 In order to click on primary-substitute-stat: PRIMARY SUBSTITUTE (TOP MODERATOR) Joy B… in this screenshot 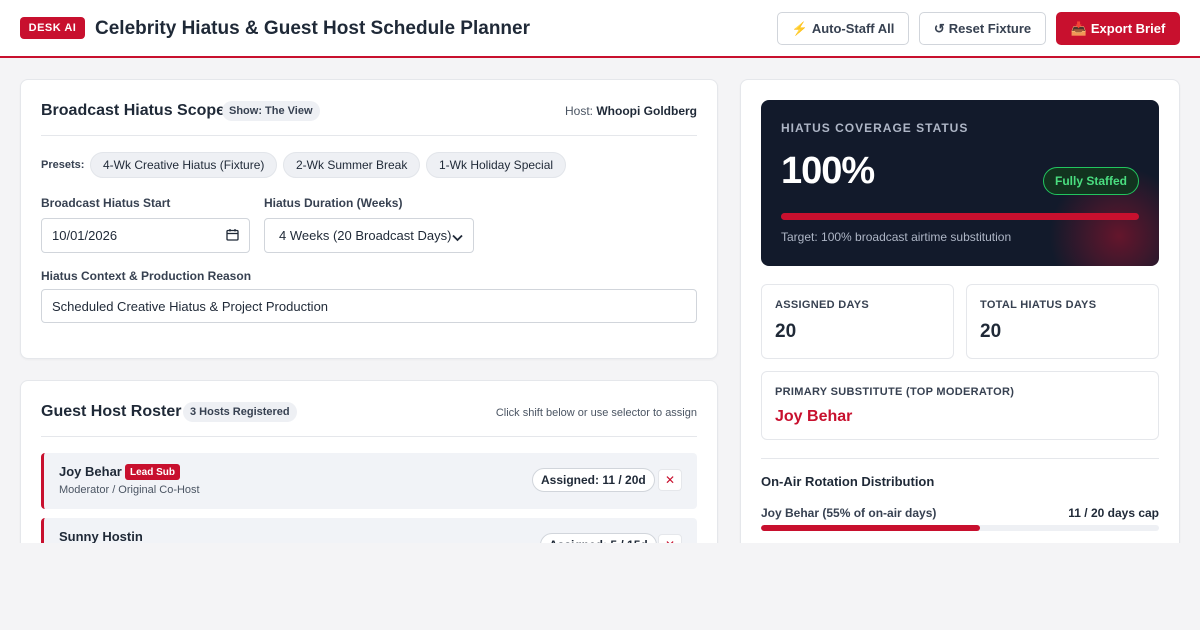, I will do `click(960, 405)`.